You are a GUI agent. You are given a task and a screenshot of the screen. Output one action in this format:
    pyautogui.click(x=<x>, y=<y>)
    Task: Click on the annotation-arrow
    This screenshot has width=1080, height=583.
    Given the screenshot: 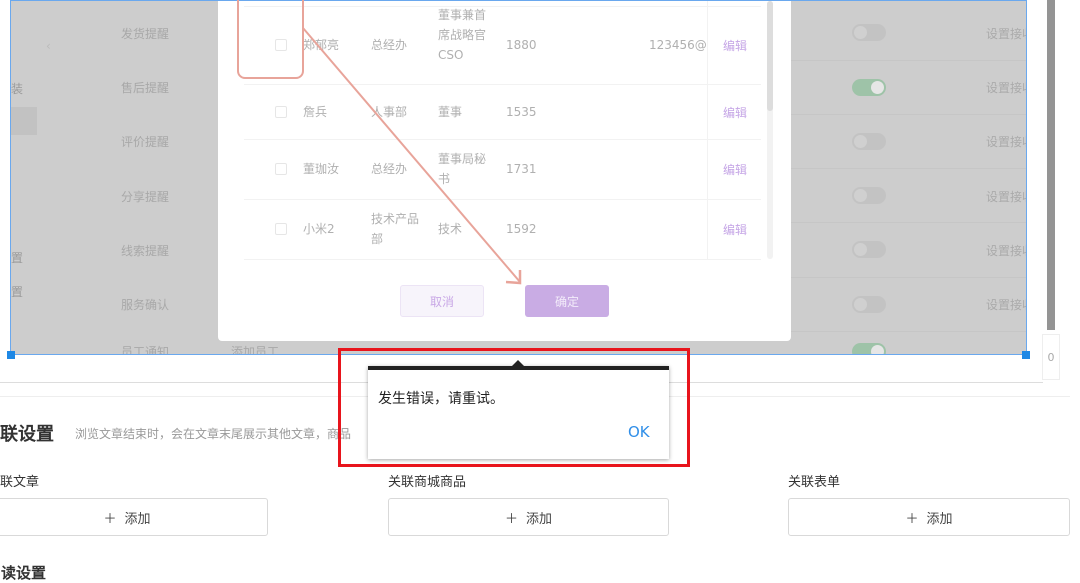 What is the action you would take?
    pyautogui.click(x=411, y=155)
    